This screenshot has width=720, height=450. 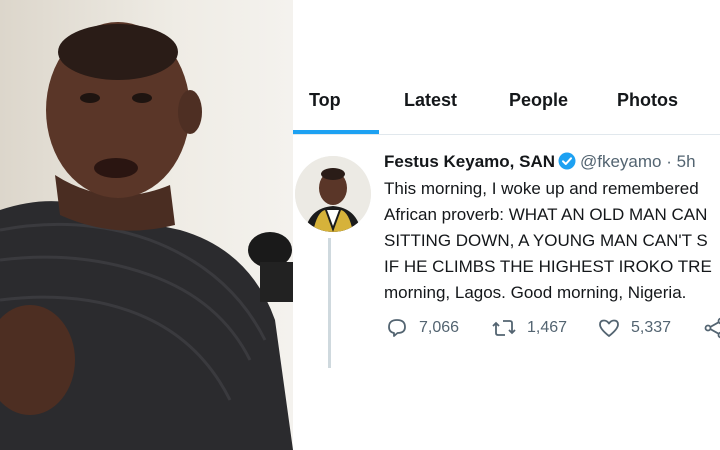 I want to click on tab-latest: Latest, so click(x=430, y=100).